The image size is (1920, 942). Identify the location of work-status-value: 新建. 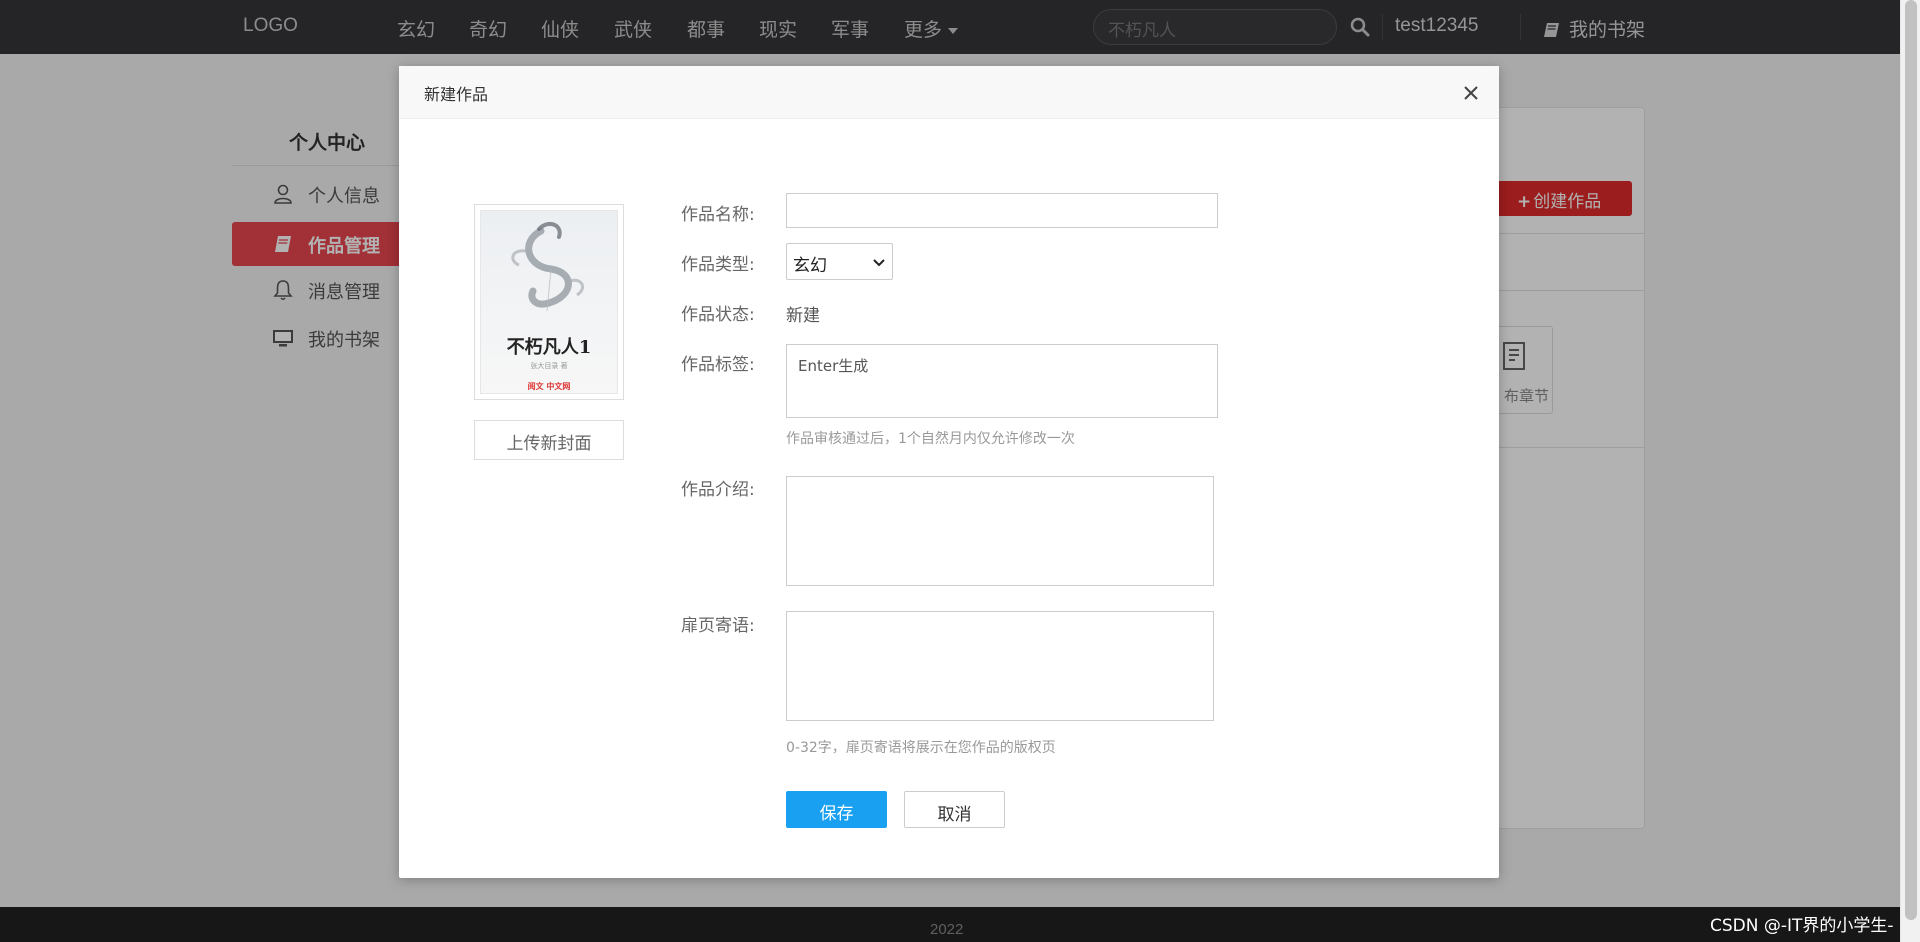
(803, 316).